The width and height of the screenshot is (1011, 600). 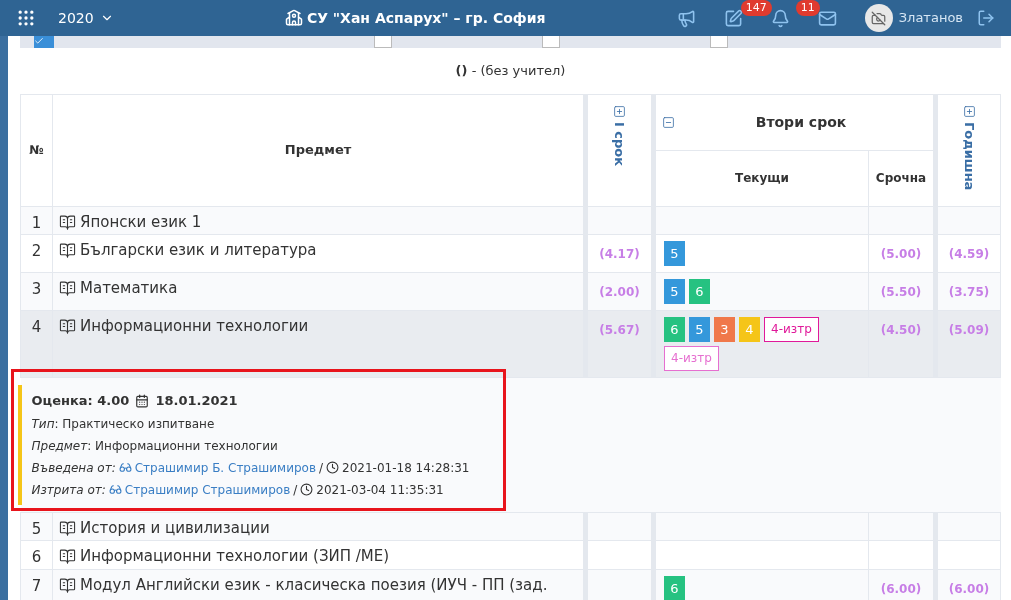 I want to click on notification-count: 147, so click(x=756, y=8).